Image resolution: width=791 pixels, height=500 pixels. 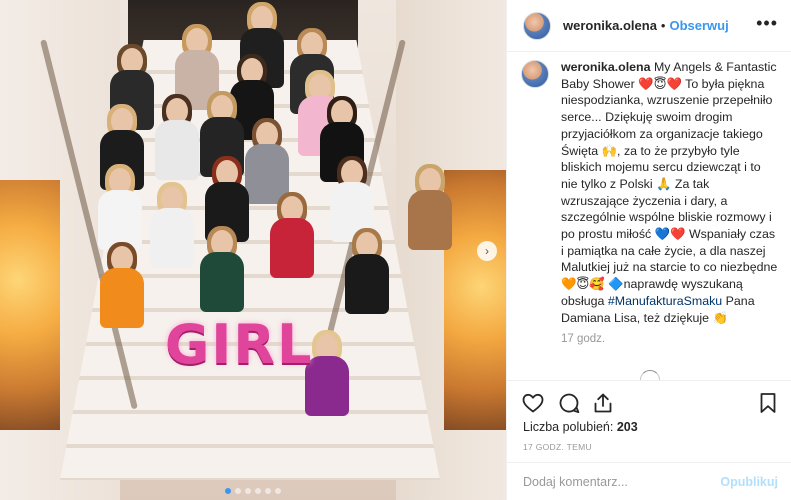 I want to click on more-options-icon: •••, so click(x=767, y=23).